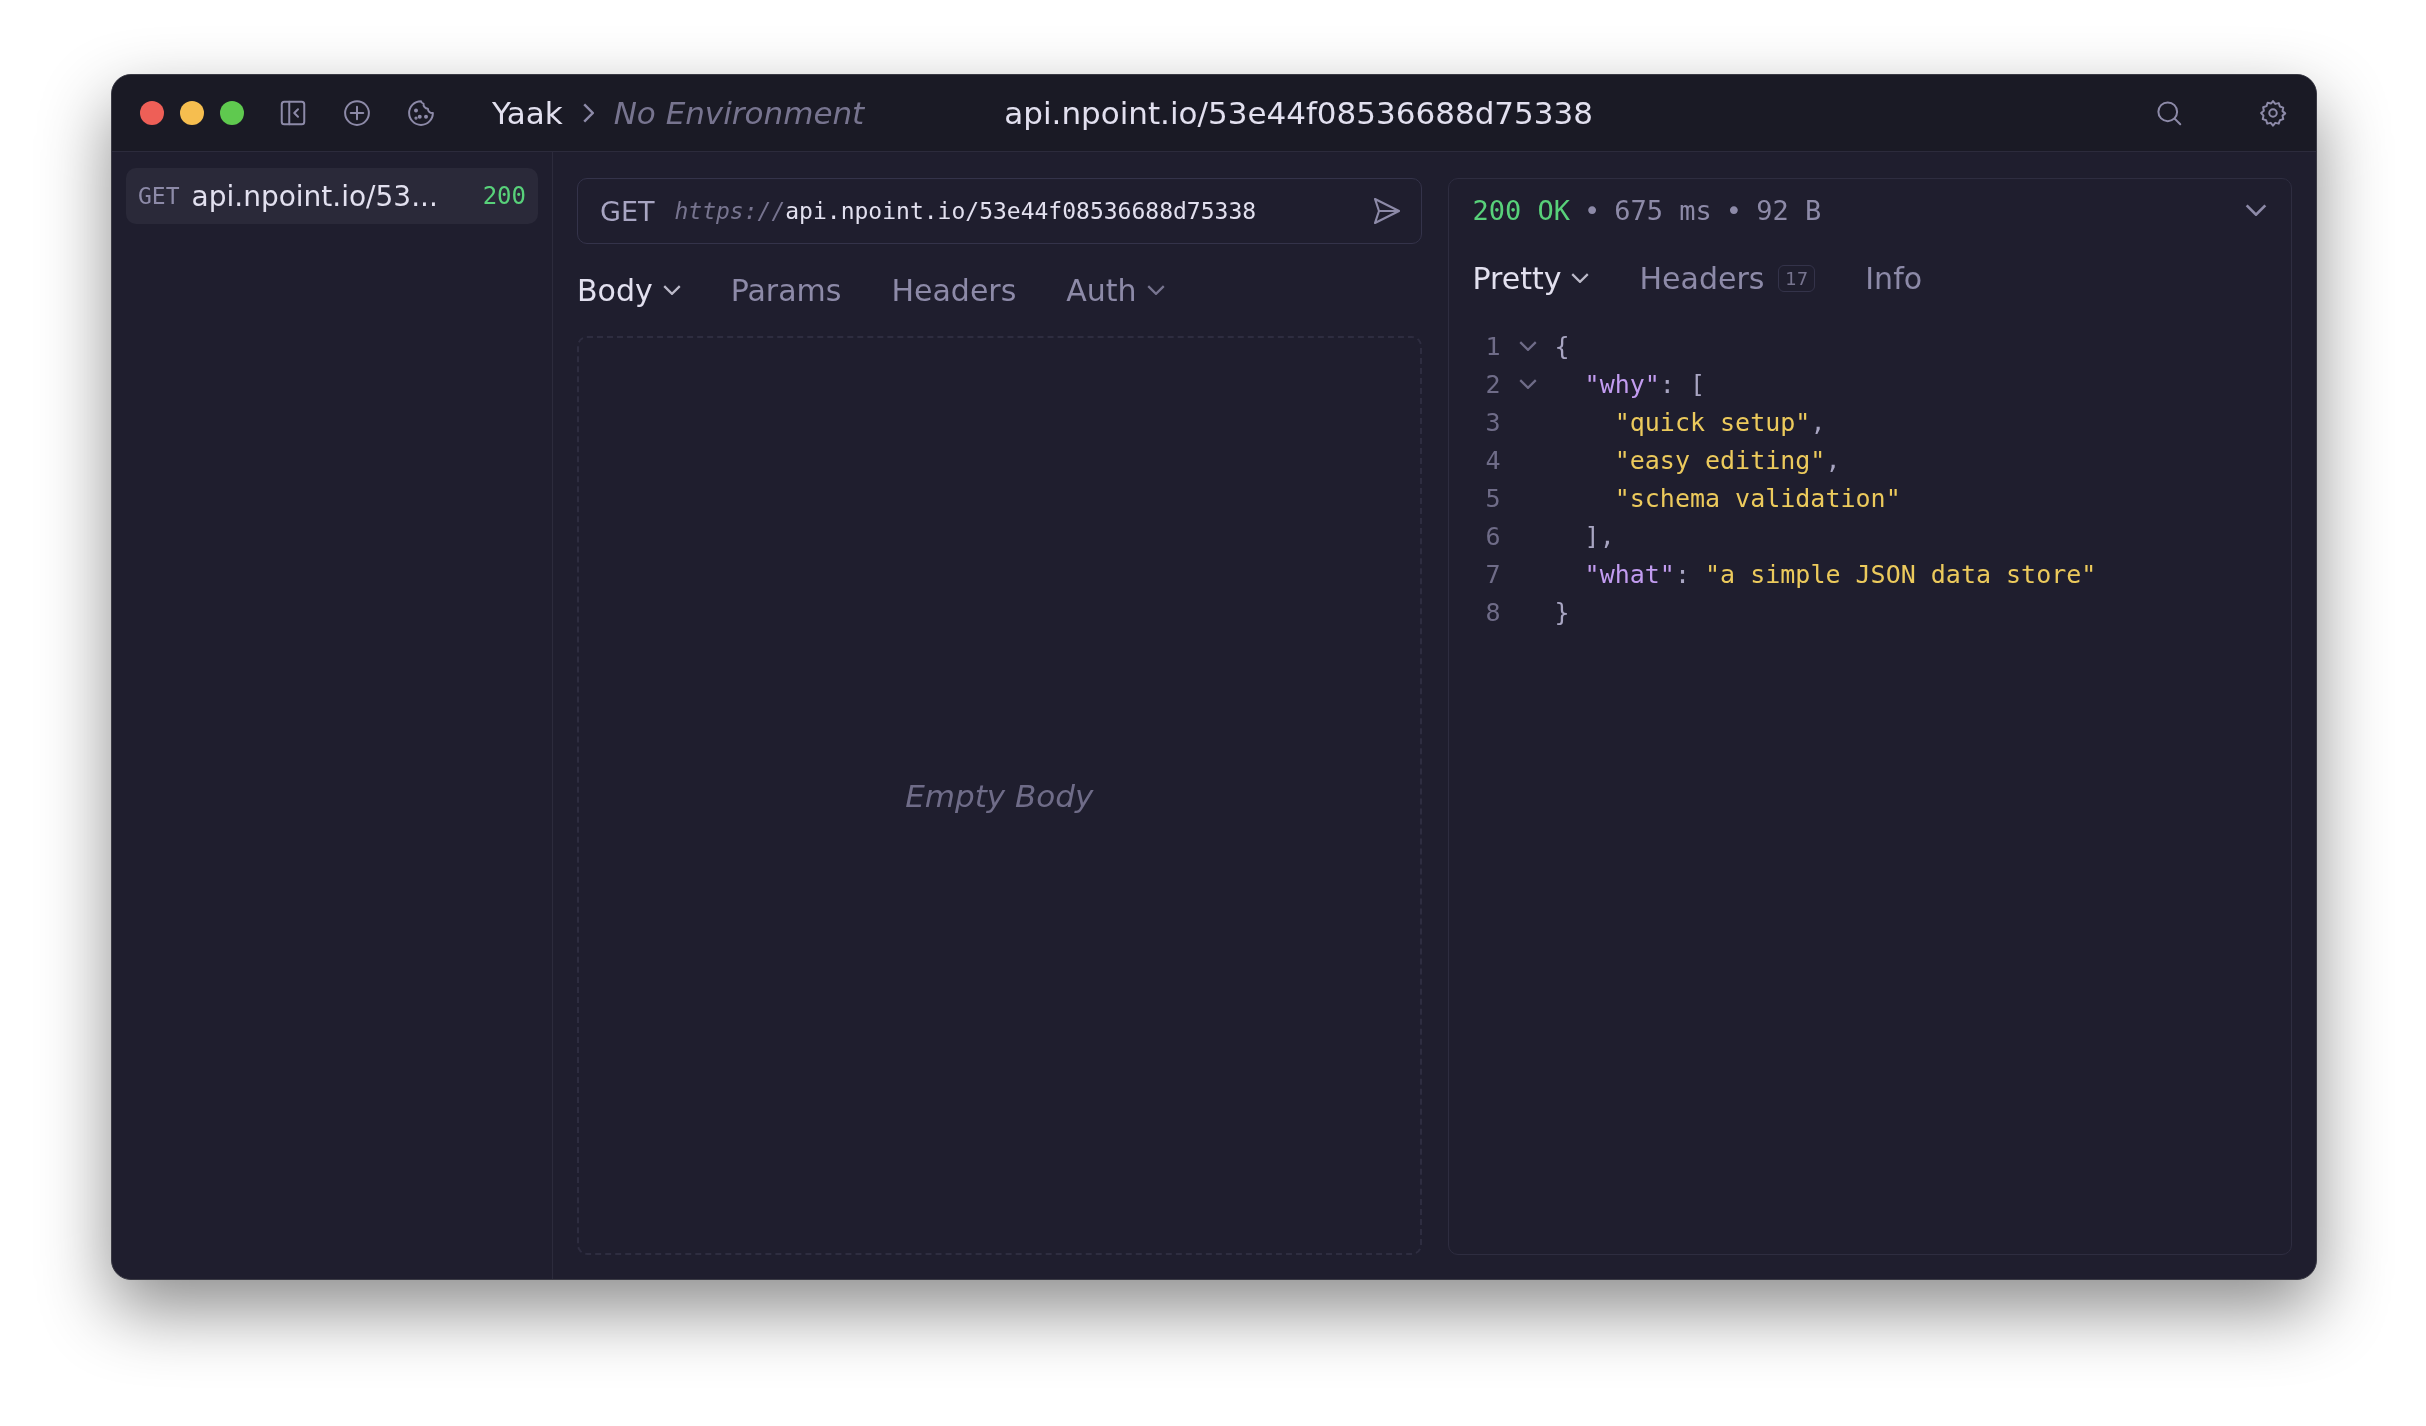  I want to click on line-number: 1, so click(1492, 346).